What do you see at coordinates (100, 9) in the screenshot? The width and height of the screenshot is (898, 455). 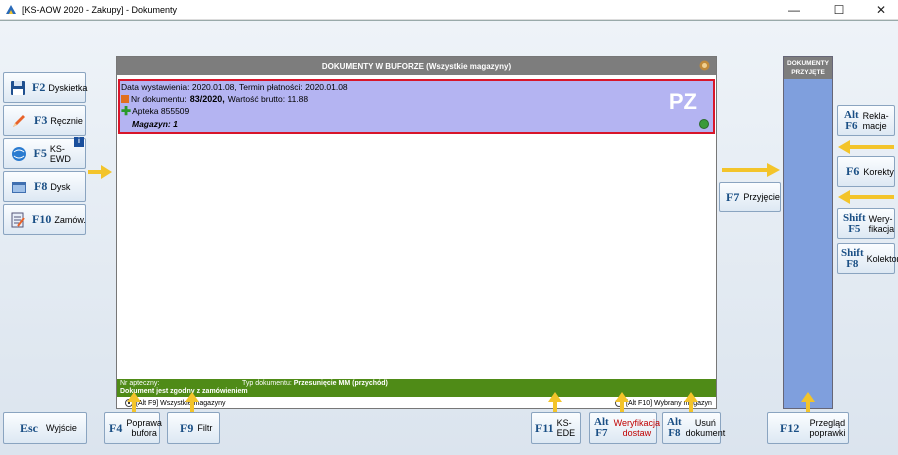 I see `window-title: [KS-AOW 2020 - Zakupy] - Dokumenty` at bounding box center [100, 9].